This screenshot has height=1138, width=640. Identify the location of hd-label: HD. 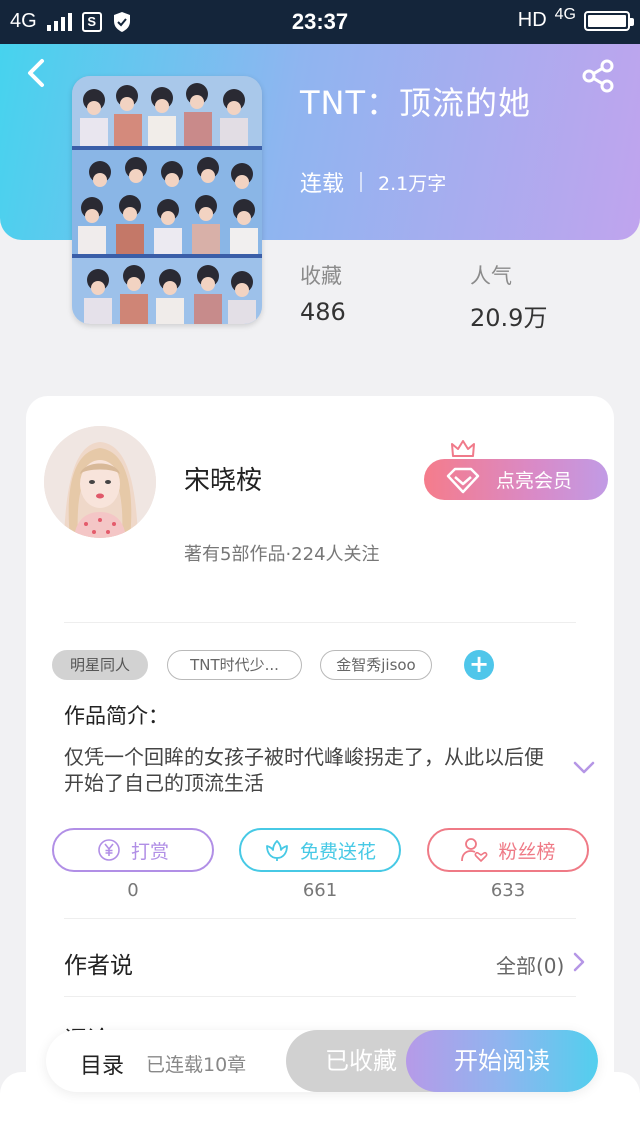
(532, 20).